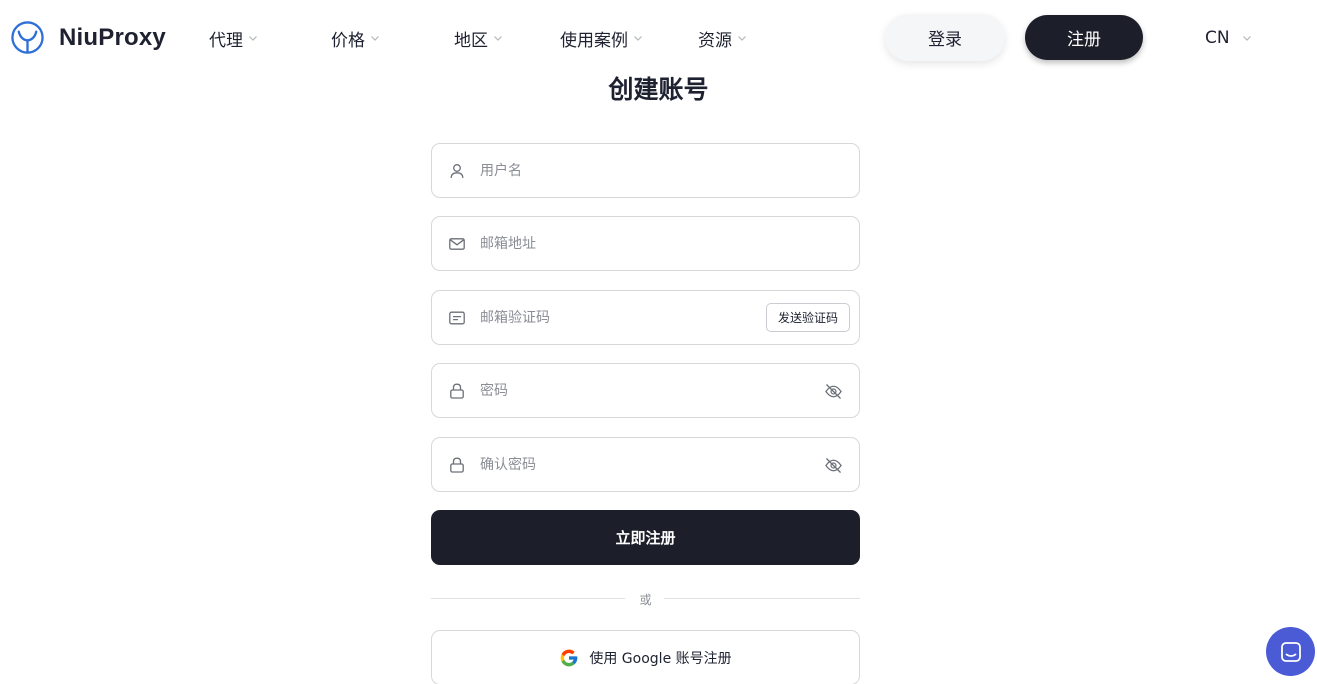  I want to click on password-input, so click(630, 390).